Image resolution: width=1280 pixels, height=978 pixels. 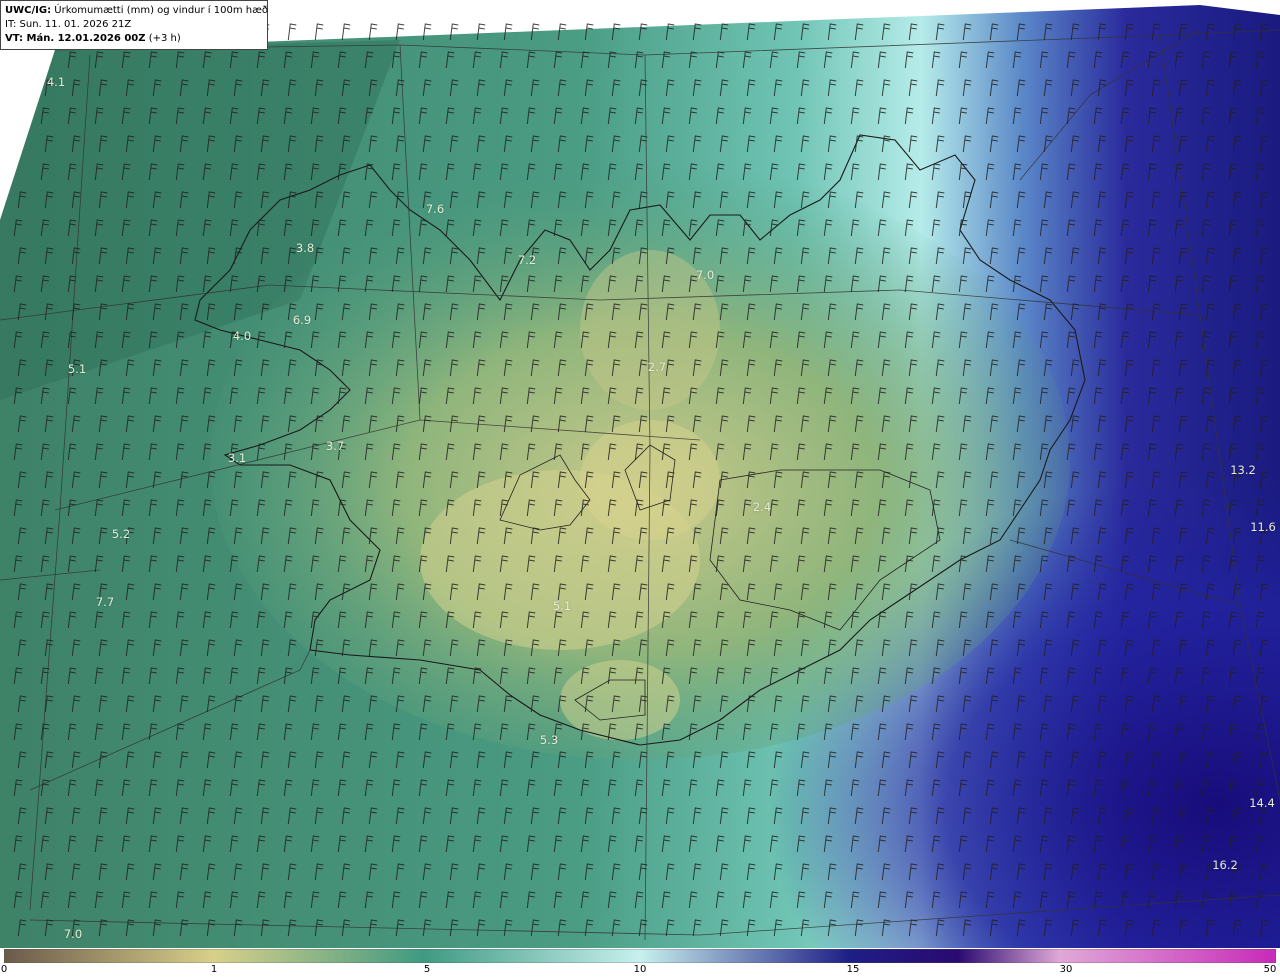 I want to click on value-label: 7.2, so click(x=527, y=260).